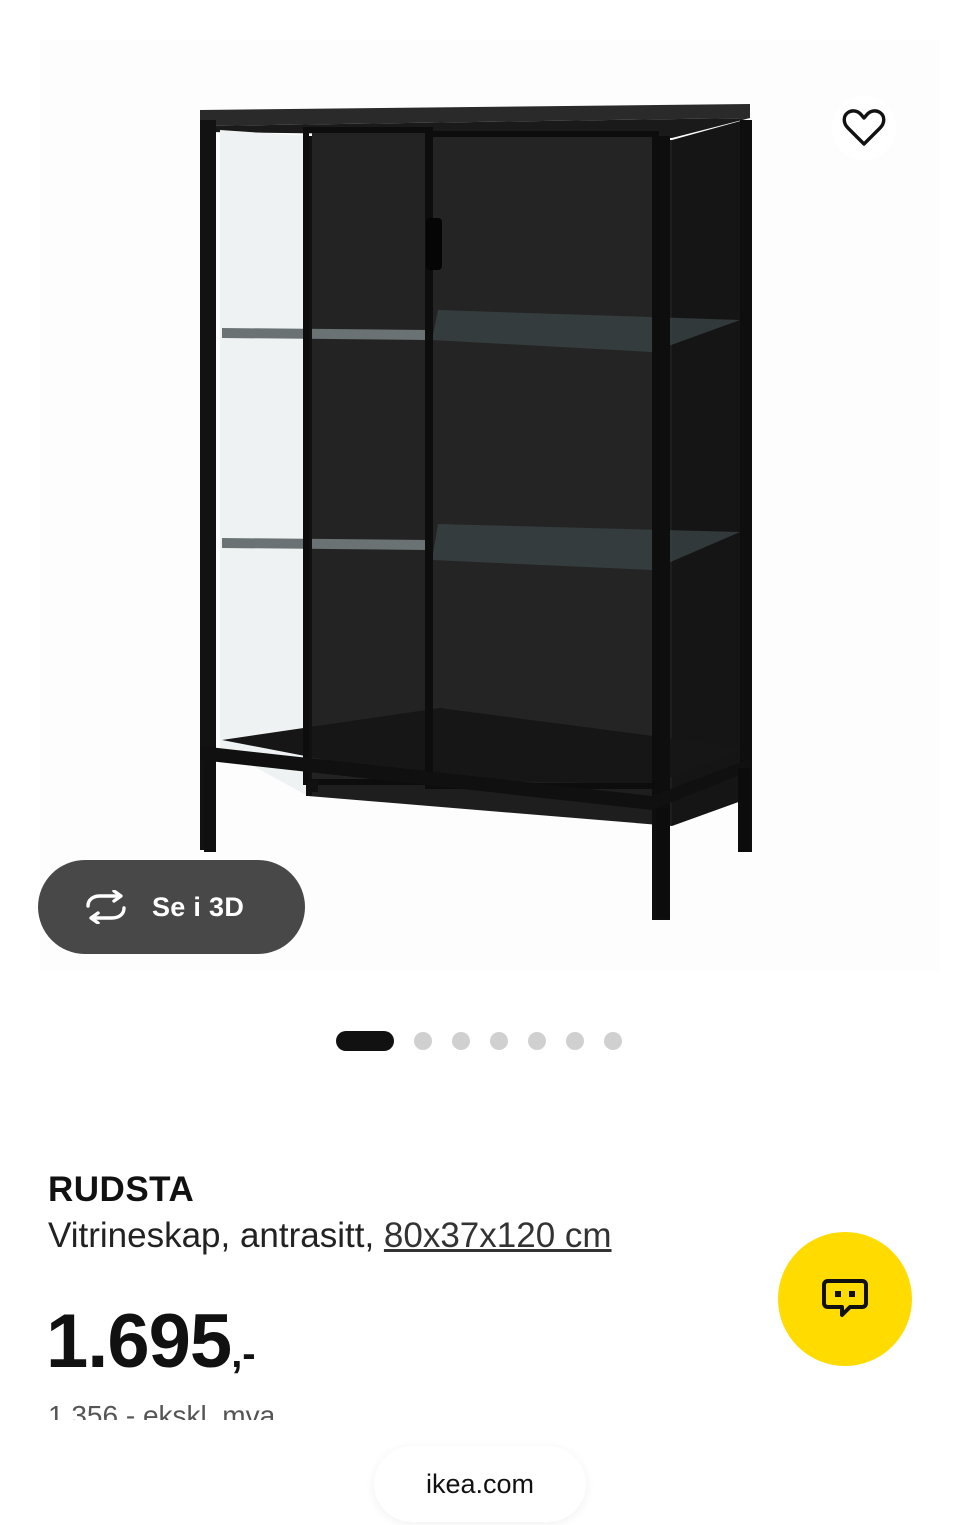 This screenshot has height=1525, width=960. I want to click on pagination-dot-active, so click(365, 1041).